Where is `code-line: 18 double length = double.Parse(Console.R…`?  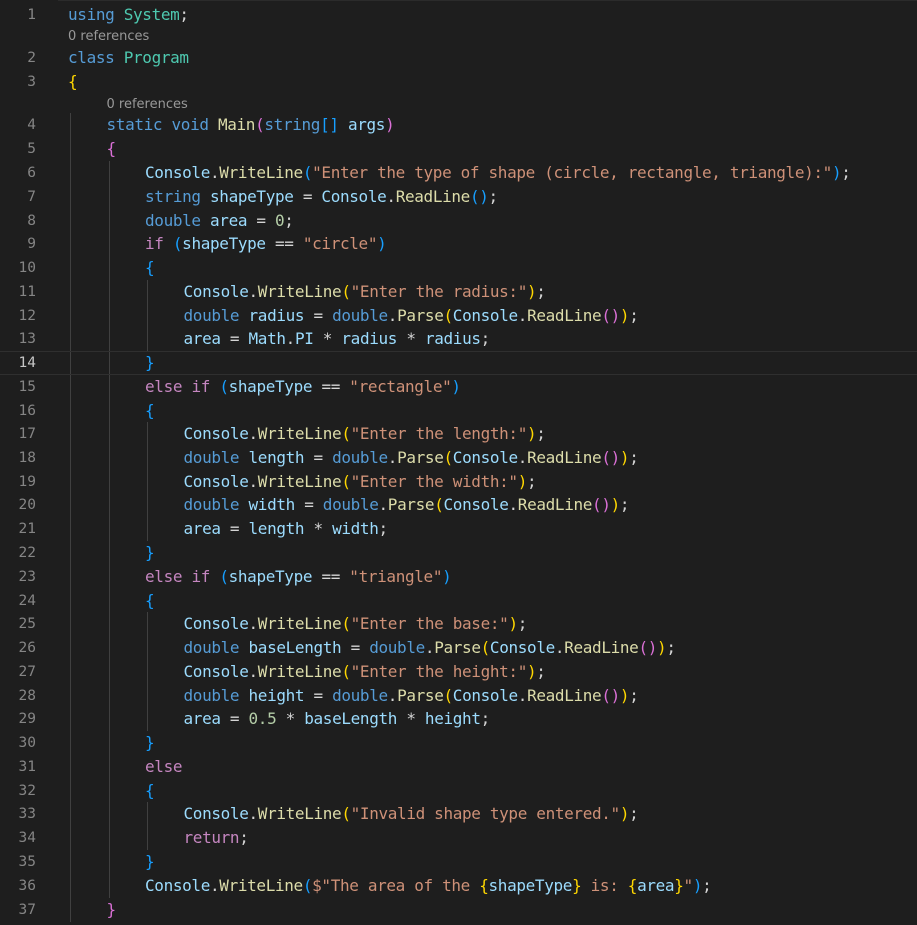 code-line: 18 double length = double.Parse(Console.R… is located at coordinates (458, 458).